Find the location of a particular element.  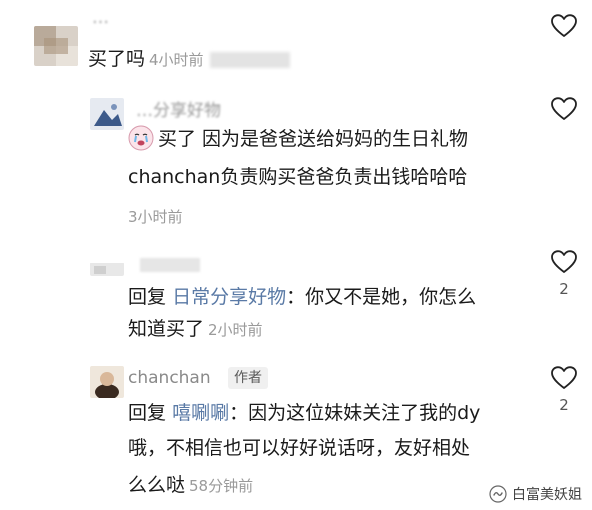

comment-text: 买了 因为是爸爸送给妈妈的生日礼物 is located at coordinates (298, 139).